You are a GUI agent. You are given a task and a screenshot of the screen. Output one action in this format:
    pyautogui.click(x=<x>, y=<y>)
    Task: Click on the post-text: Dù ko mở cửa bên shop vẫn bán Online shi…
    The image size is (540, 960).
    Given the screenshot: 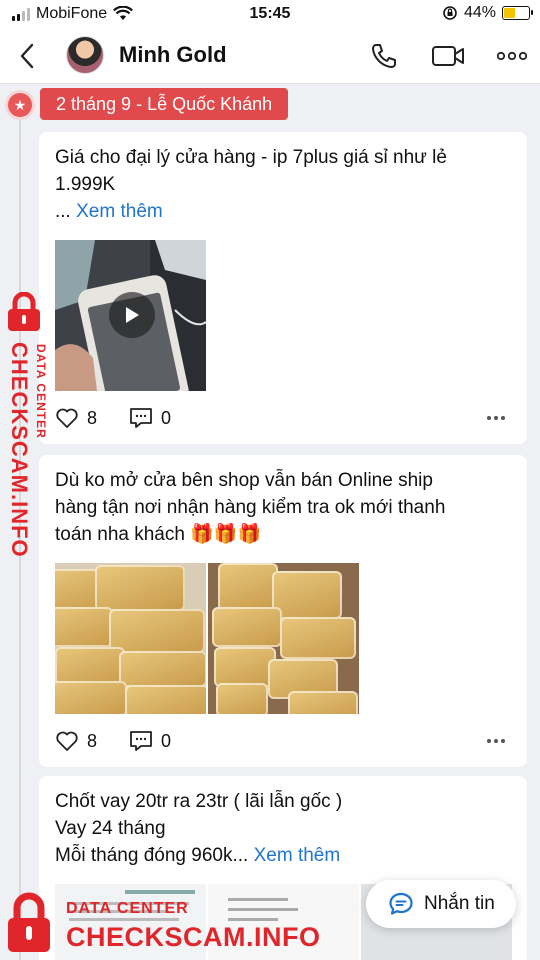 What is the action you would take?
    pyautogui.click(x=250, y=507)
    